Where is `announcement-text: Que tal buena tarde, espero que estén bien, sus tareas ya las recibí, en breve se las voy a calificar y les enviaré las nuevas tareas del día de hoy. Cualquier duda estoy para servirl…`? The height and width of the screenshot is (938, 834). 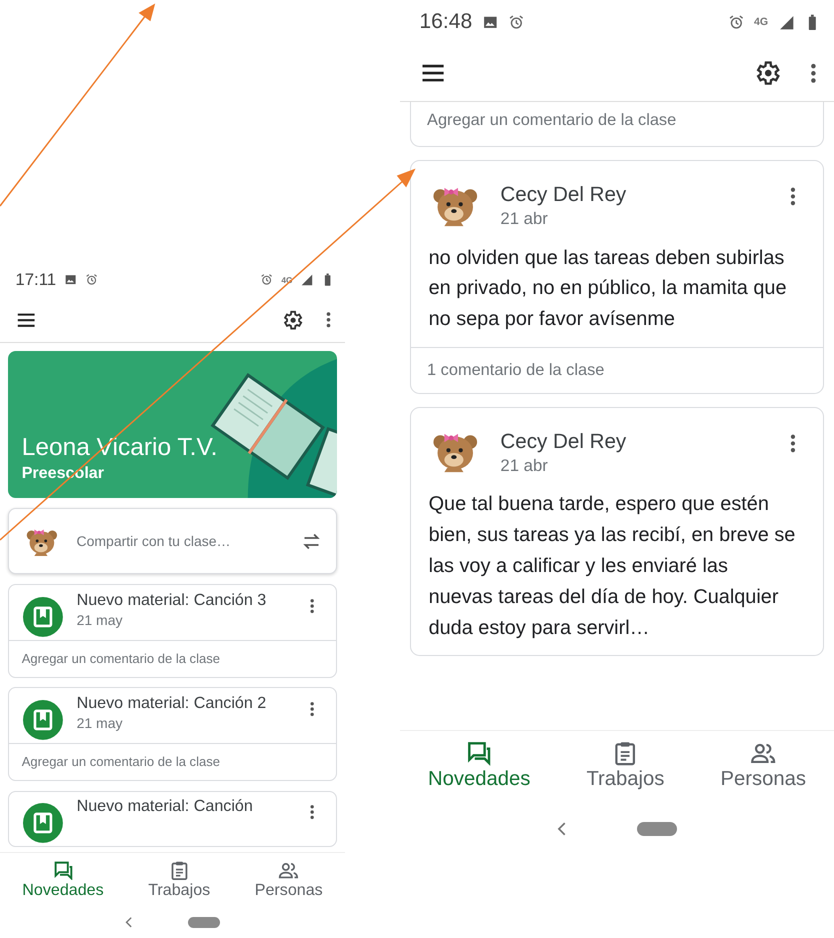
announcement-text: Que tal buena tarde, espero que estén bien, sus tareas ya las recibí, en breve se las voy a calificar y les enviaré las nuevas tareas del día de hoy. Cualquier duda estoy para servirl… is located at coordinates (612, 566).